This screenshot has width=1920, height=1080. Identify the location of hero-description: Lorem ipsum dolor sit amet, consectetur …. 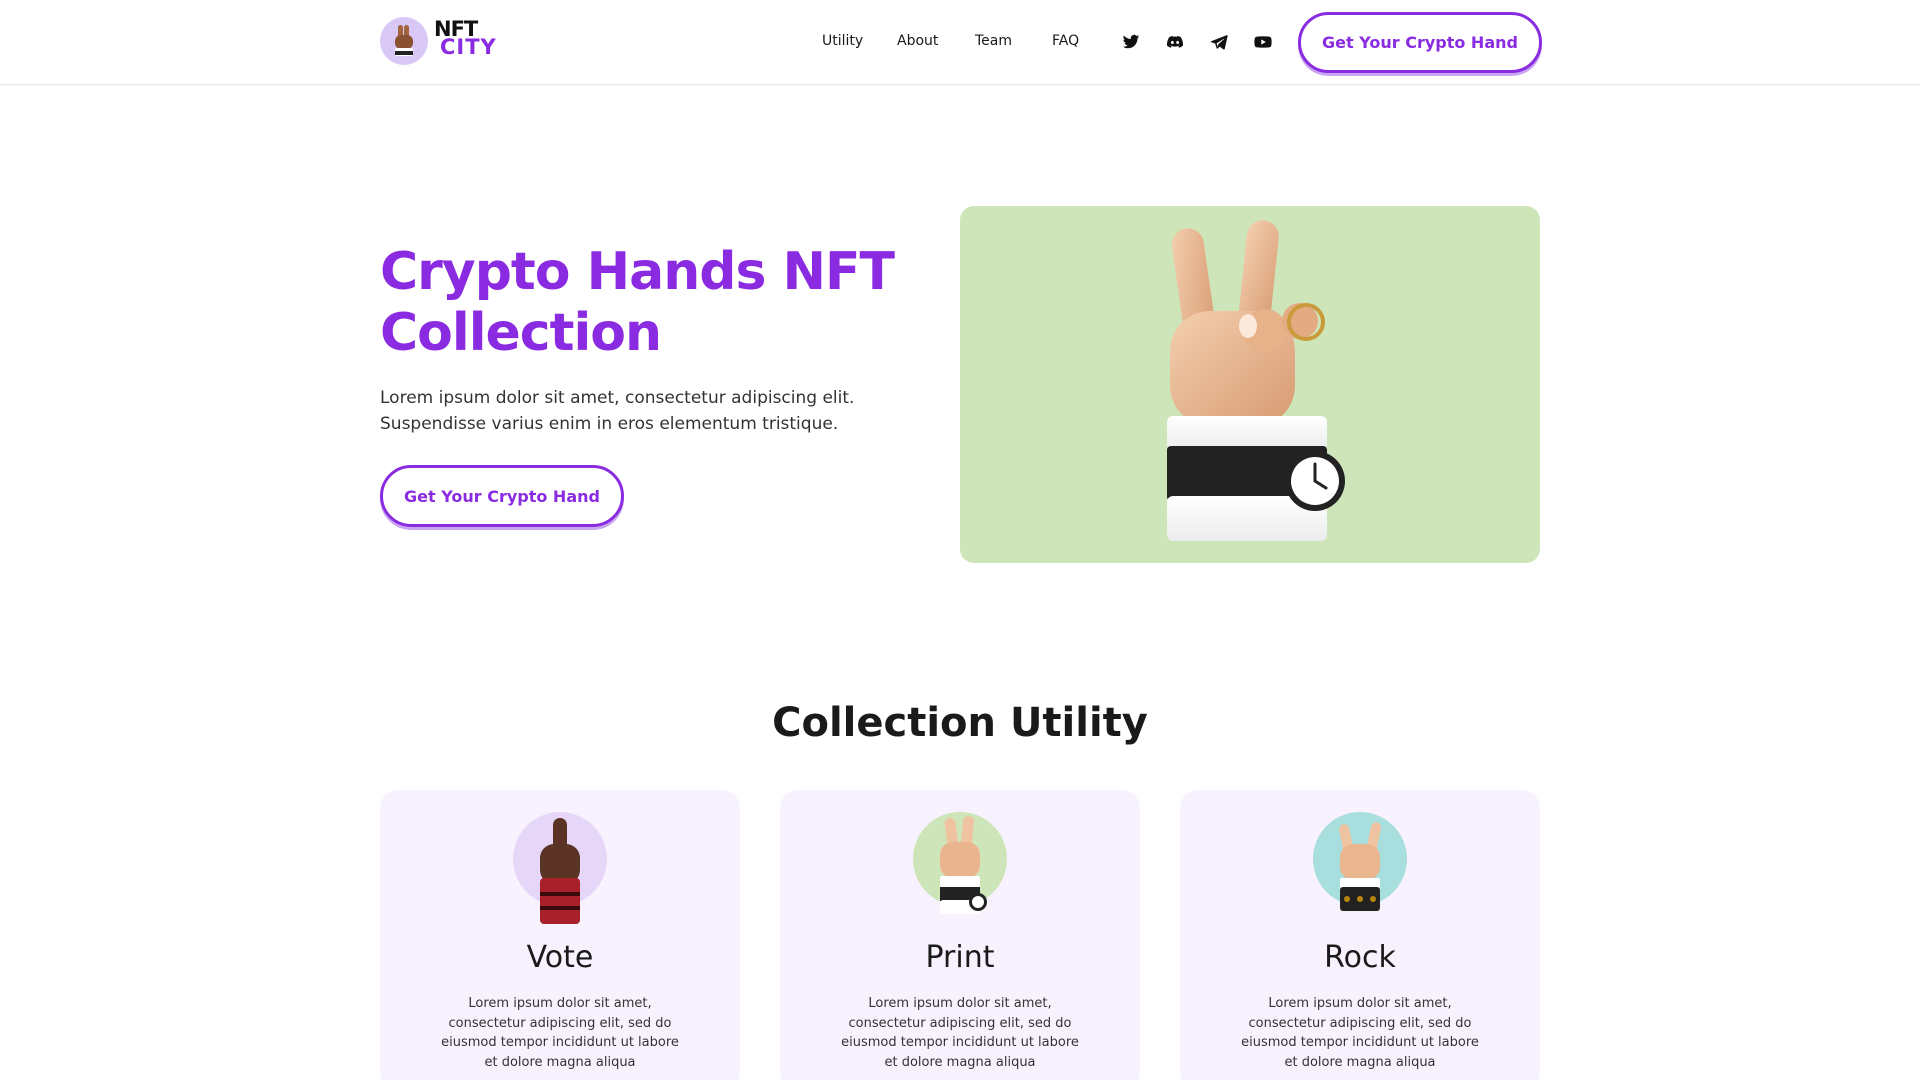
(617, 411).